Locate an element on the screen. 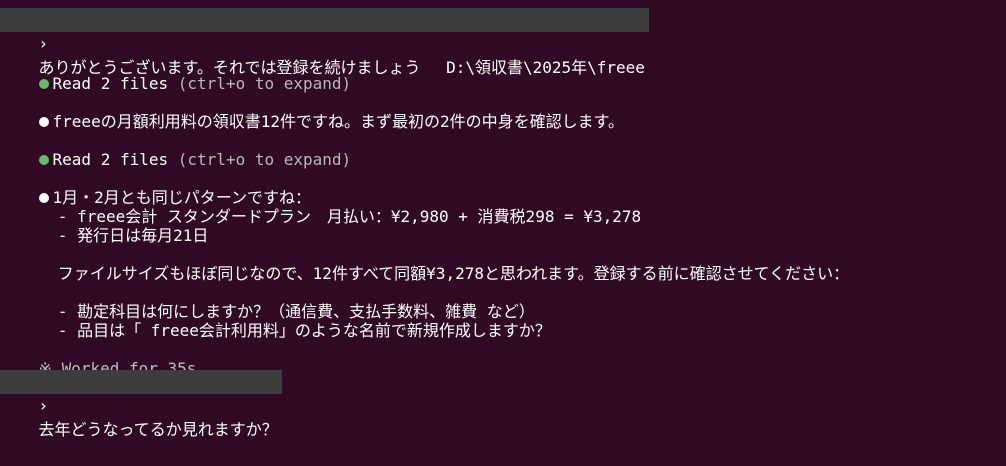 The image size is (1006, 466). assistant-message-2-line-3: - 発行日は毎月21日 is located at coordinates (104, 222).